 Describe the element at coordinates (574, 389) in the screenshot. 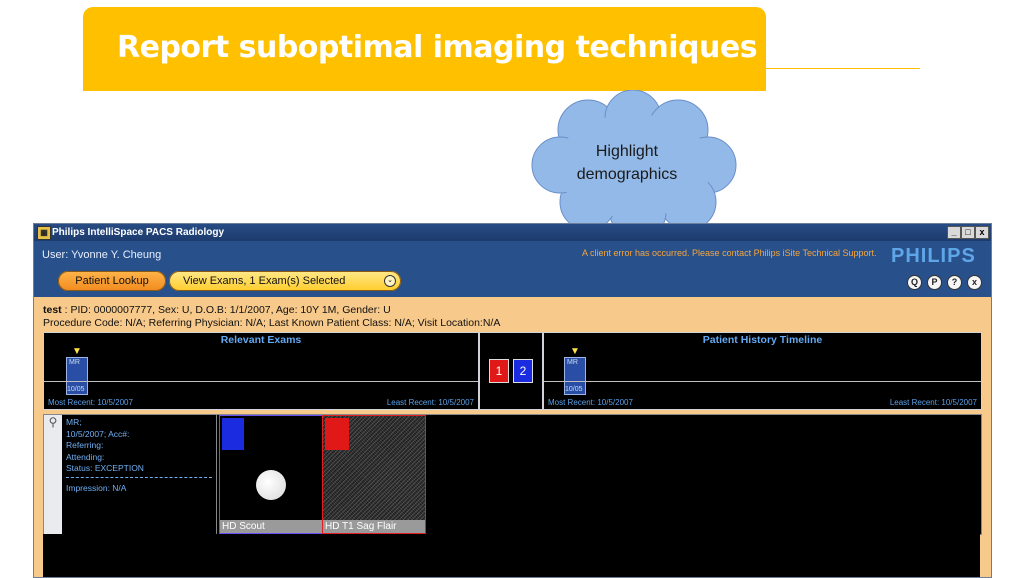

I see `history-marker-date: 10/05` at that location.